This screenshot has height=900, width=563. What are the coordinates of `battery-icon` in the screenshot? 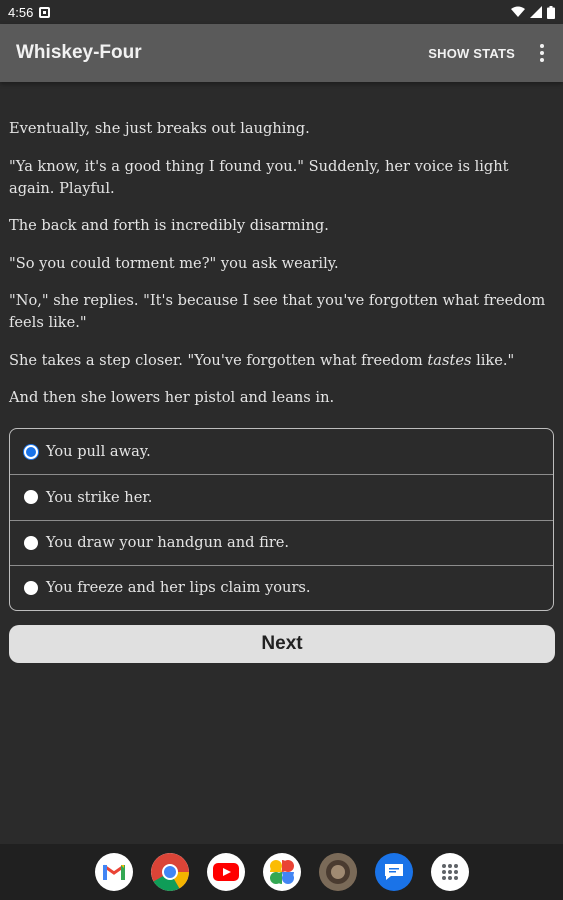 It's located at (551, 12).